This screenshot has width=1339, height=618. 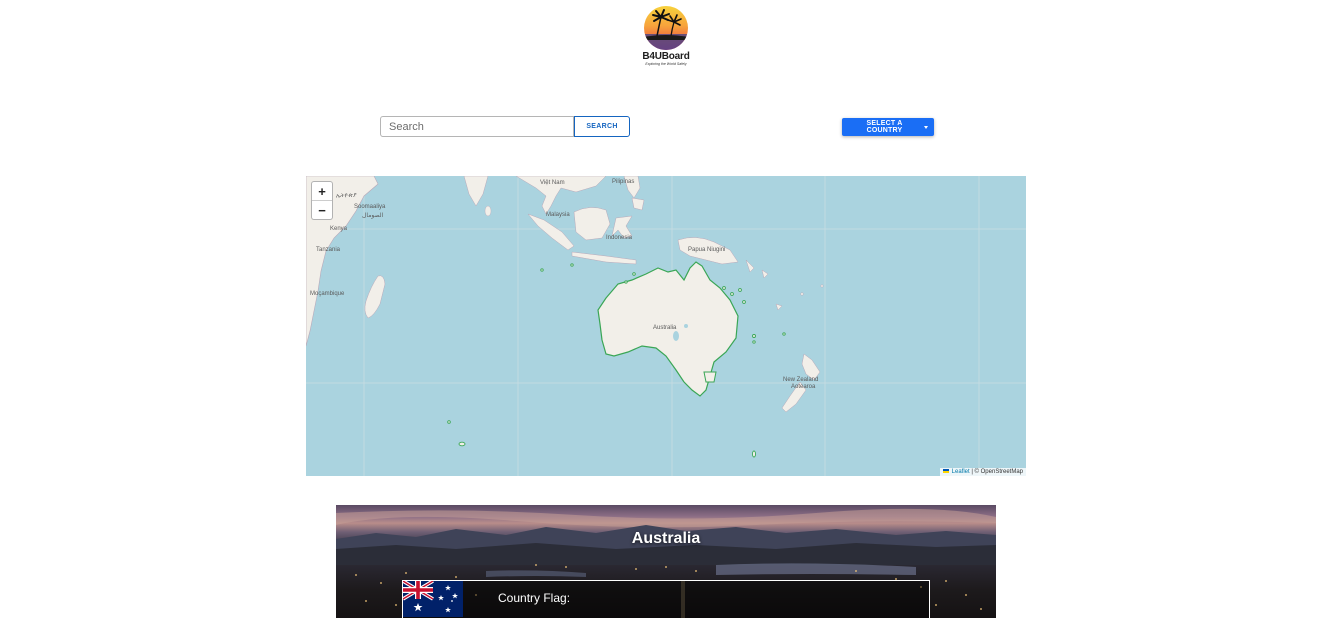 I want to click on country-info-box: Country Flag:, so click(x=666, y=599).